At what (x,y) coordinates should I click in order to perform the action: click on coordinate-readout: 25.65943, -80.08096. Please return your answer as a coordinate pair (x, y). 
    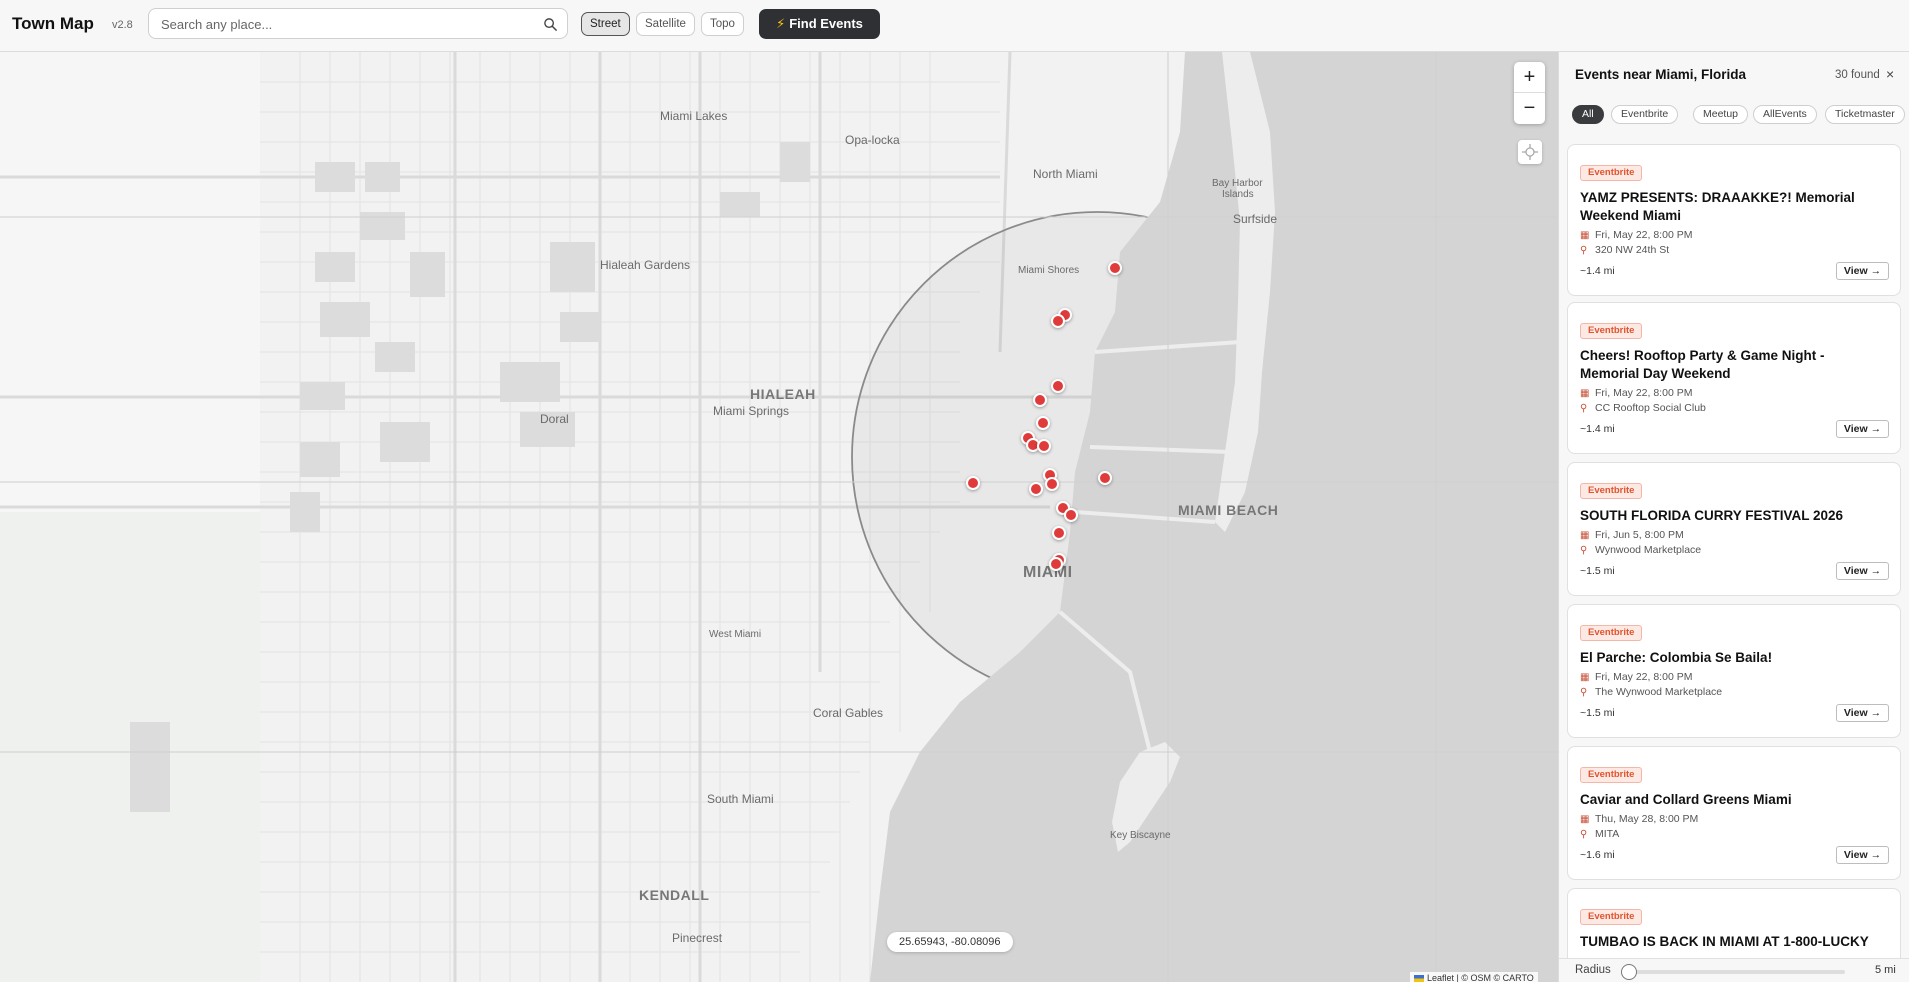
    Looking at the image, I should click on (950, 942).